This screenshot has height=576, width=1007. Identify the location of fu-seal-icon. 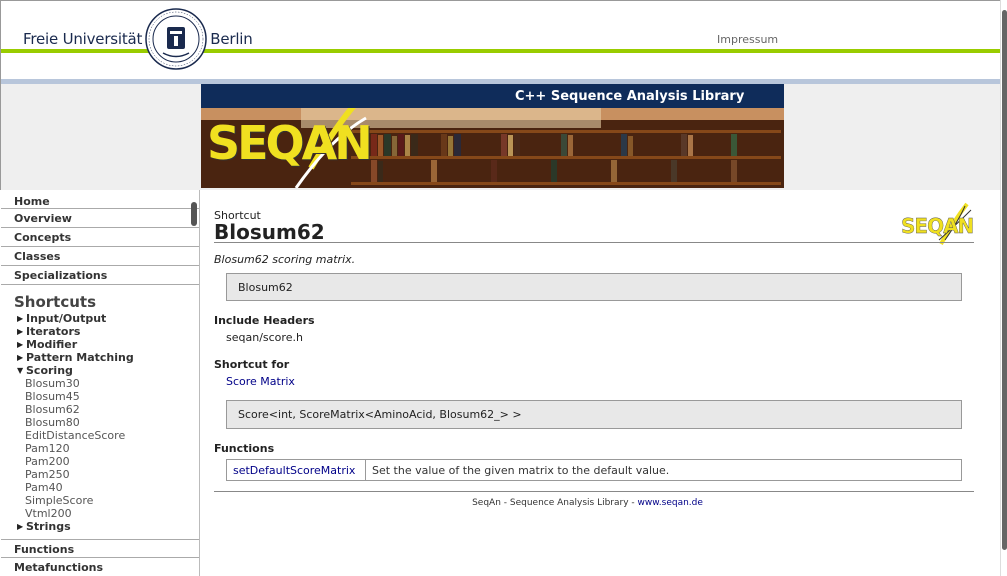
(176, 39).